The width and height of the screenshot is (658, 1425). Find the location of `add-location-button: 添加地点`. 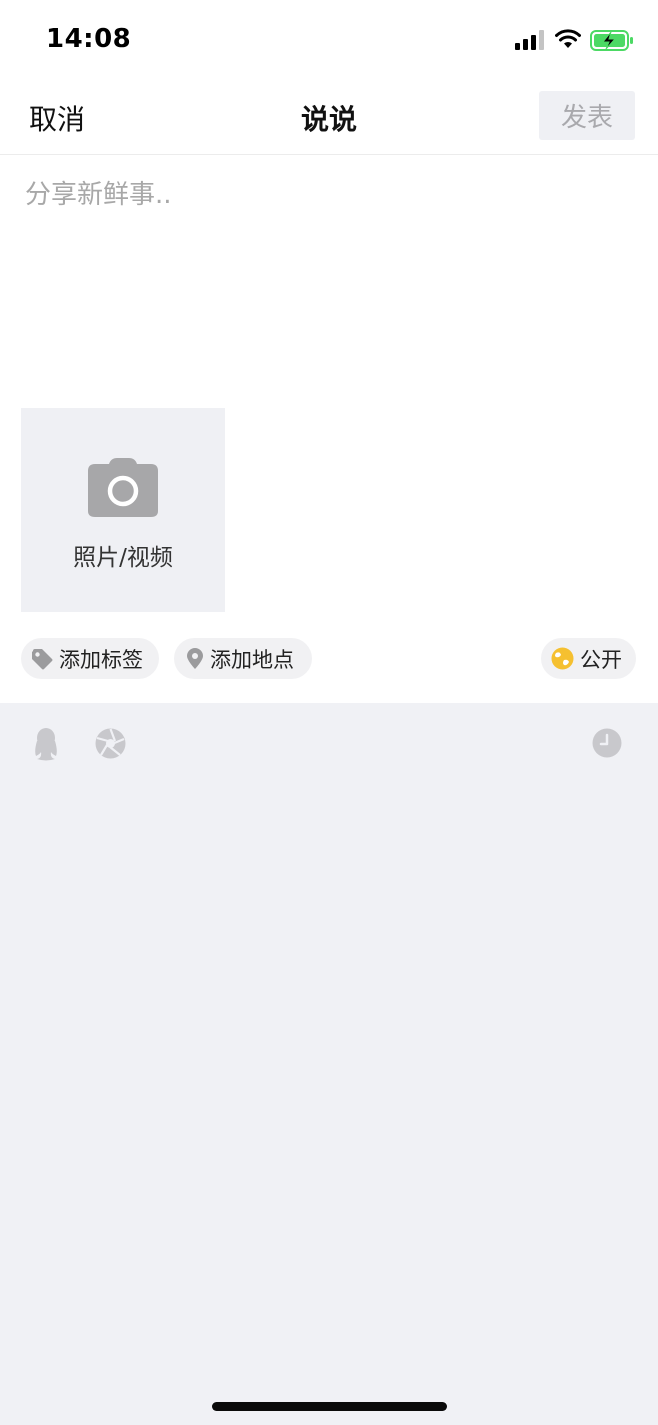

add-location-button: 添加地点 is located at coordinates (243, 658).